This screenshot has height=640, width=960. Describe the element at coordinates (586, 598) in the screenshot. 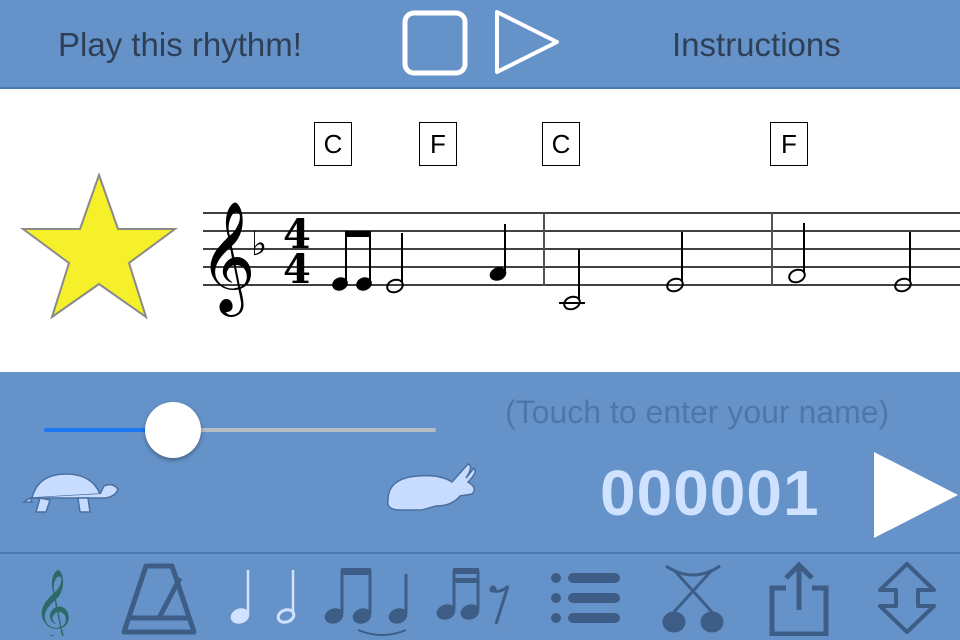

I see `list-icon` at that location.